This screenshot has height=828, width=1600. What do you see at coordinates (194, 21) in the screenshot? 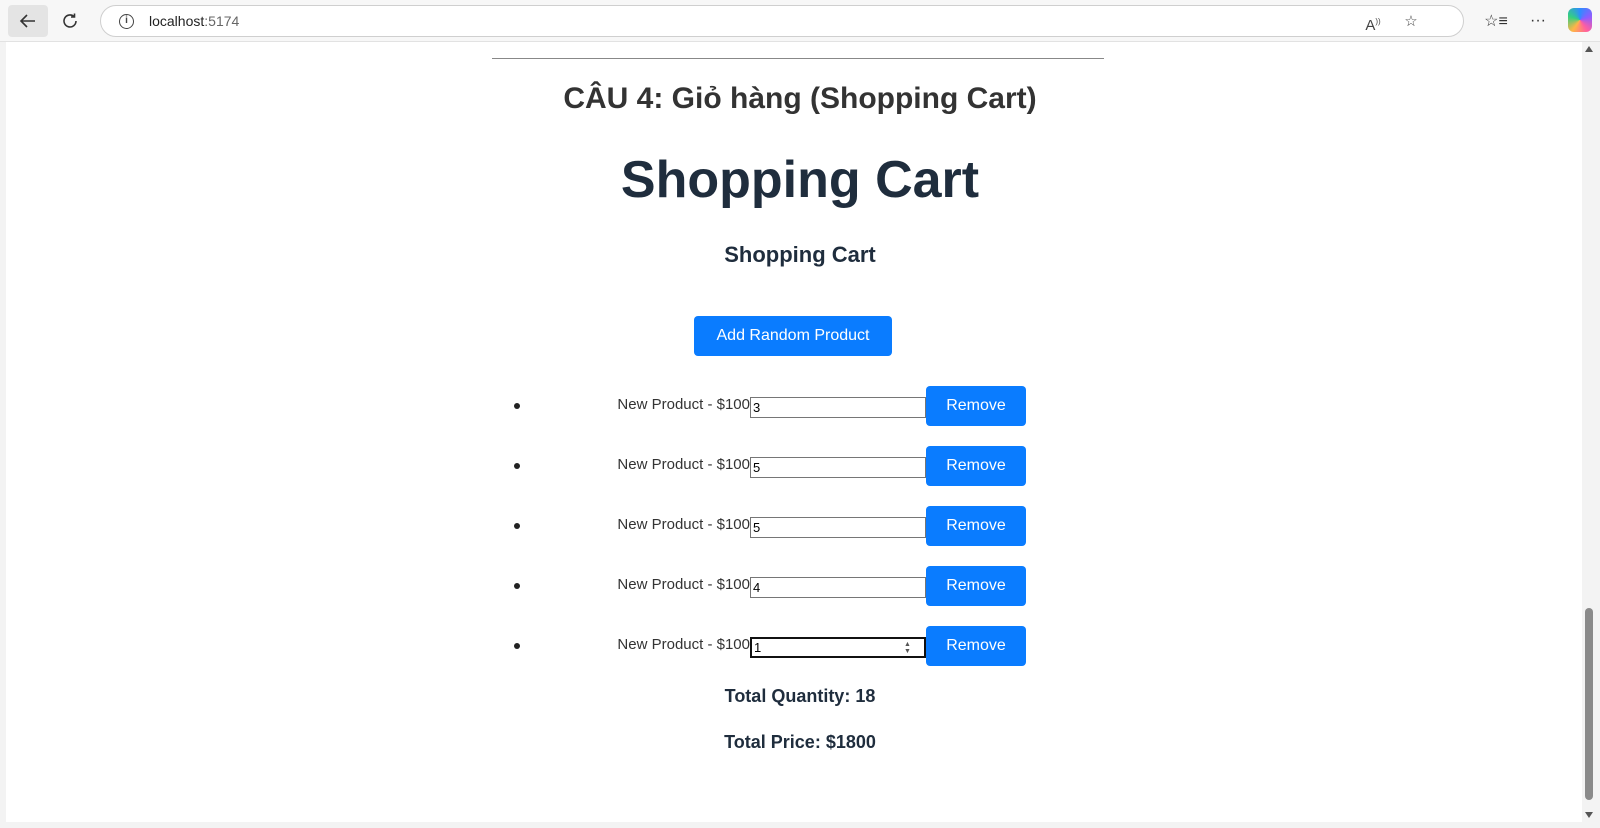
I see `url-text: localhost:5174` at bounding box center [194, 21].